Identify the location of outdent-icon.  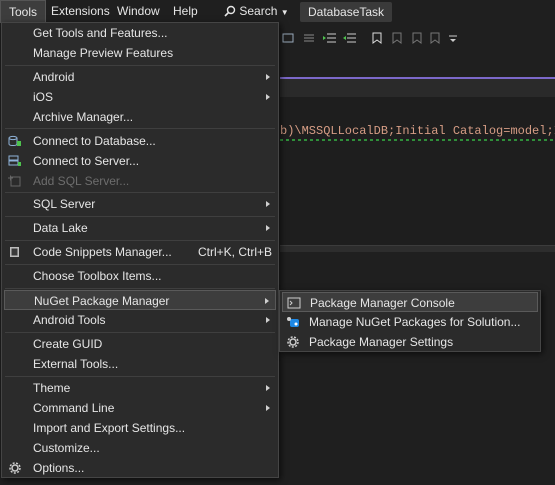
(350, 38).